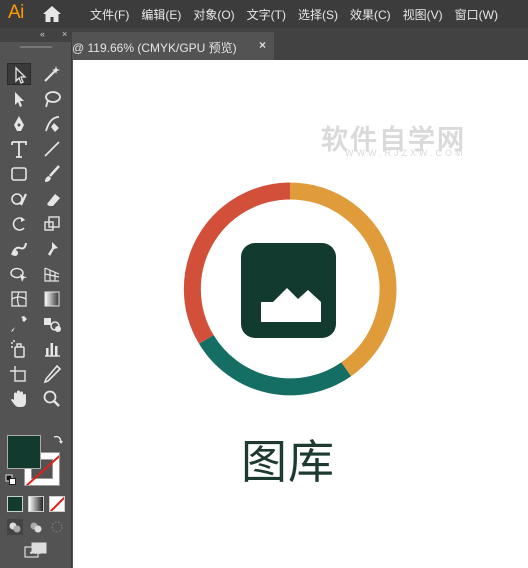 This screenshot has height=568, width=528. I want to click on scale-tool-icon, so click(52, 224).